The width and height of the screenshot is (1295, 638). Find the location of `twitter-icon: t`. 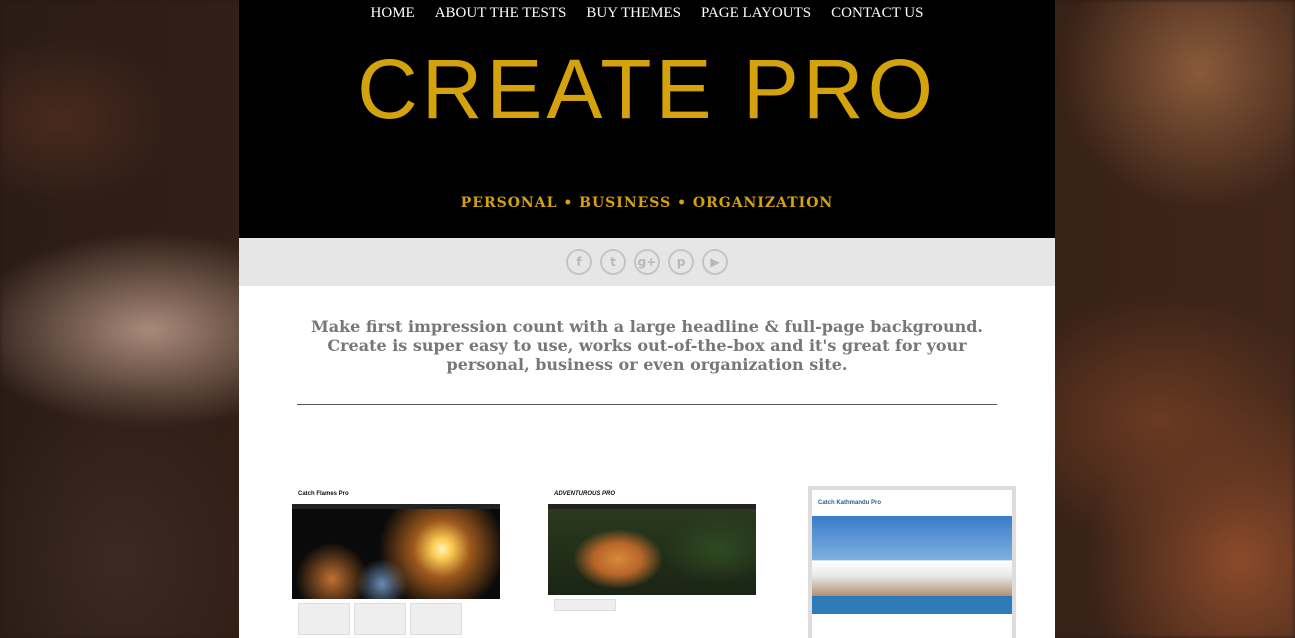

twitter-icon: t is located at coordinates (613, 262).